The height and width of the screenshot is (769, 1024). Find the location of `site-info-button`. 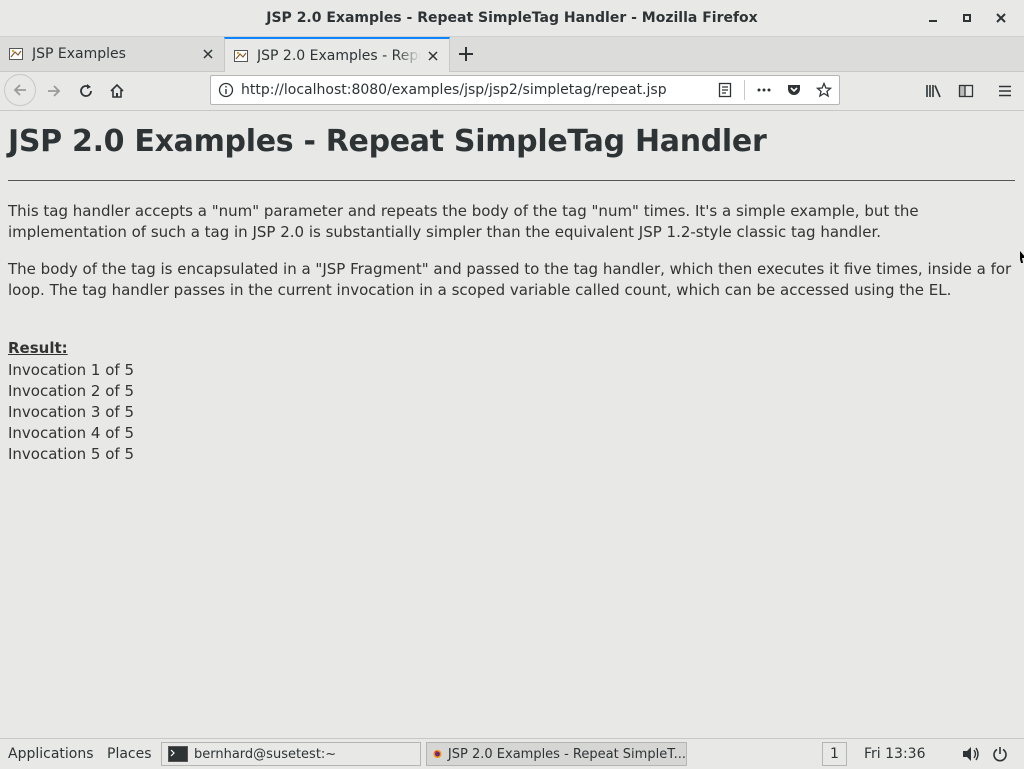

site-info-button is located at coordinates (226, 90).